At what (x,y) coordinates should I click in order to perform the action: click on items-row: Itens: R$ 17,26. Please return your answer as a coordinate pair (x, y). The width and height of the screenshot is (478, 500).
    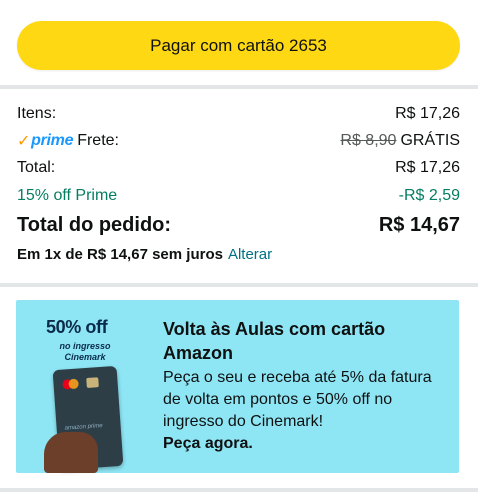
    Looking at the image, I should click on (238, 114).